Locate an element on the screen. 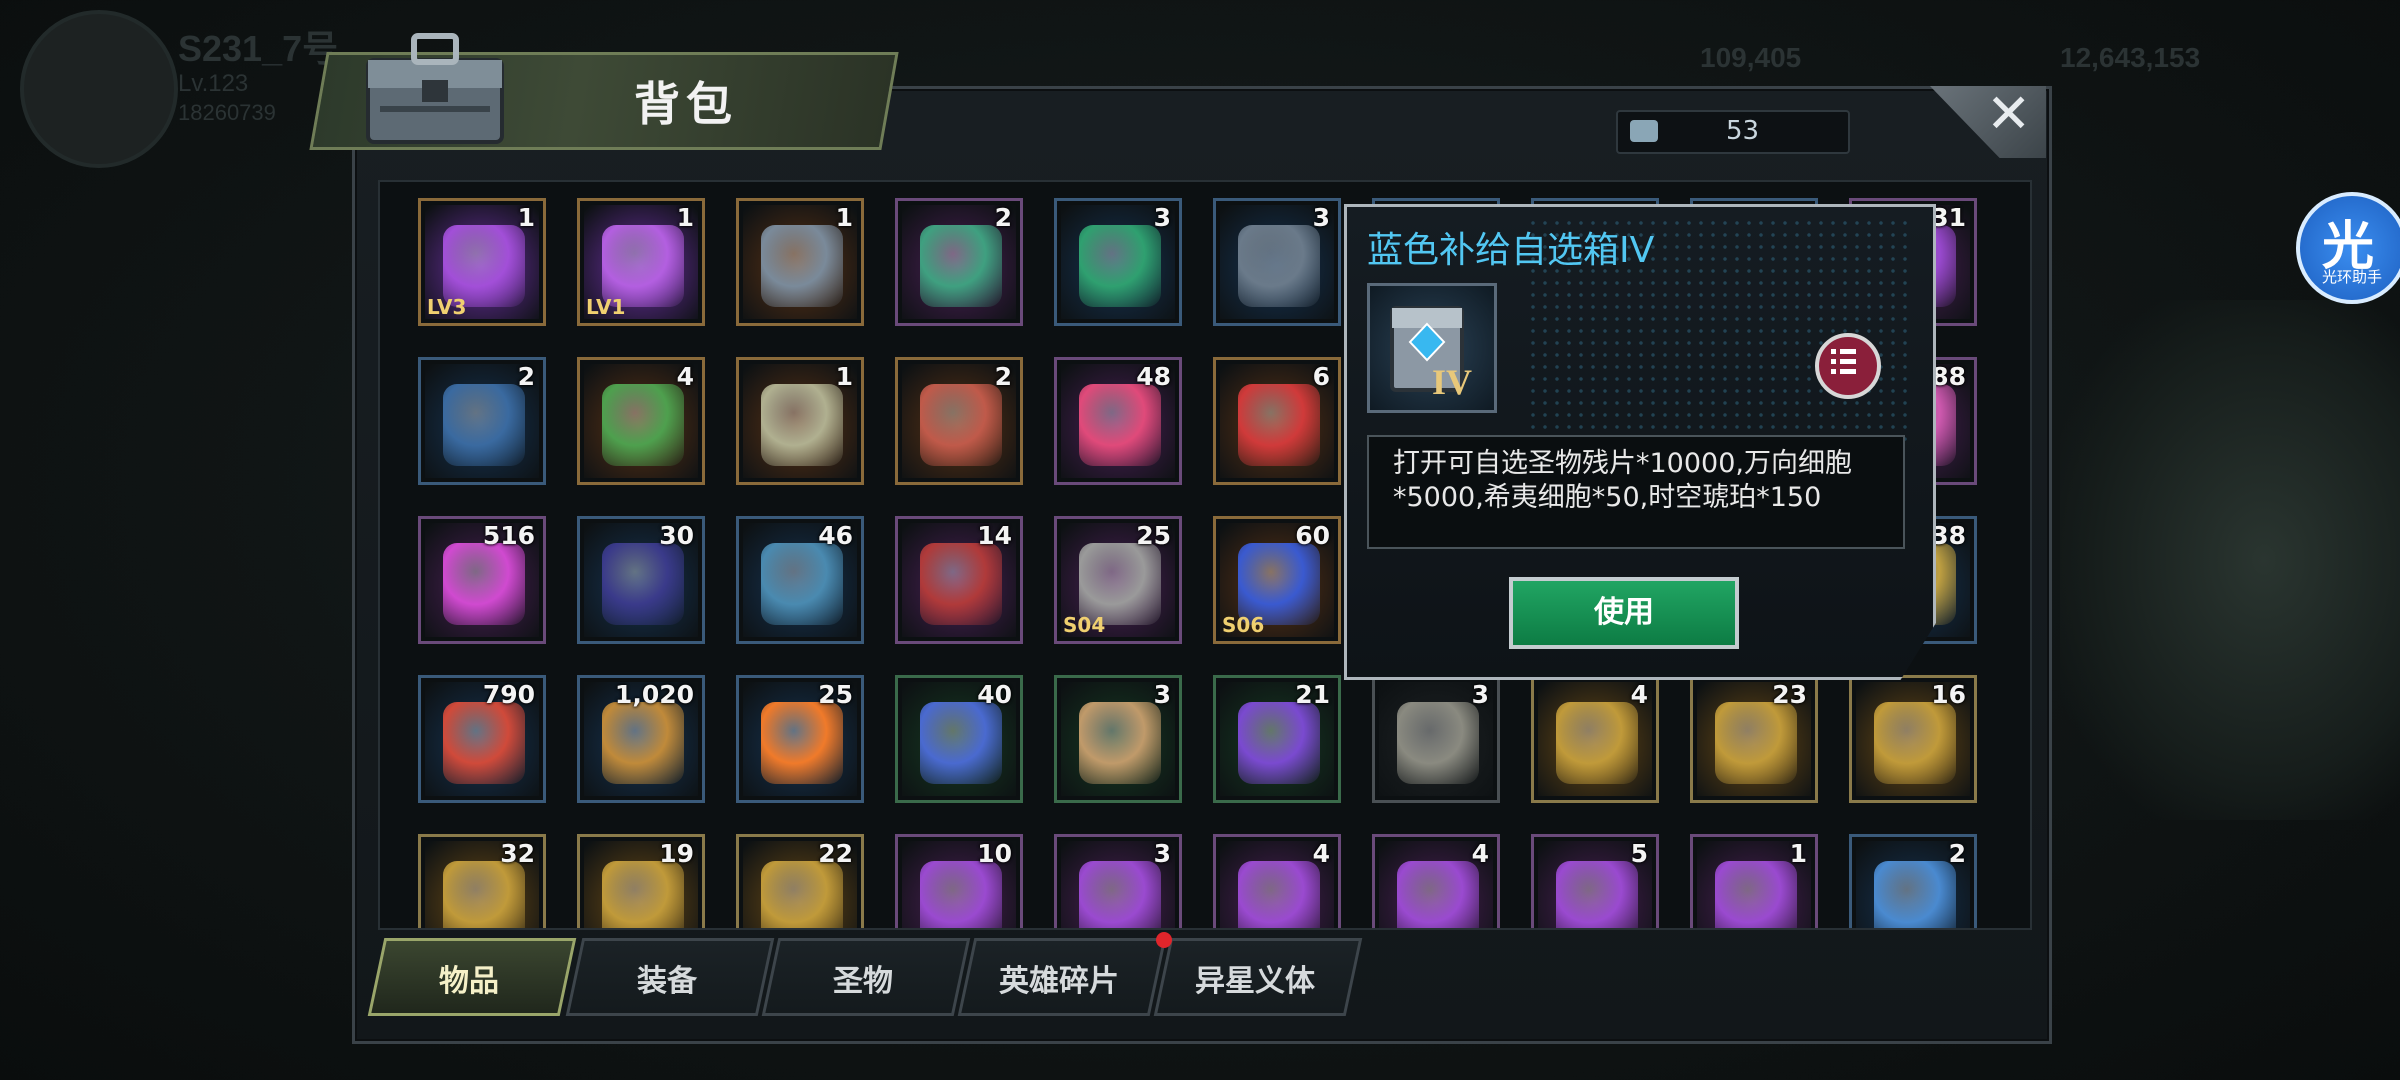 The image size is (2400, 1080). list-icon is located at coordinates (1848, 366).